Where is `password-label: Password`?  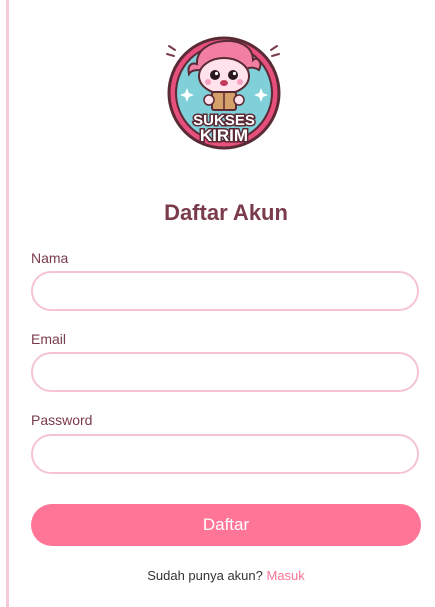
password-label: Password is located at coordinates (62, 420).